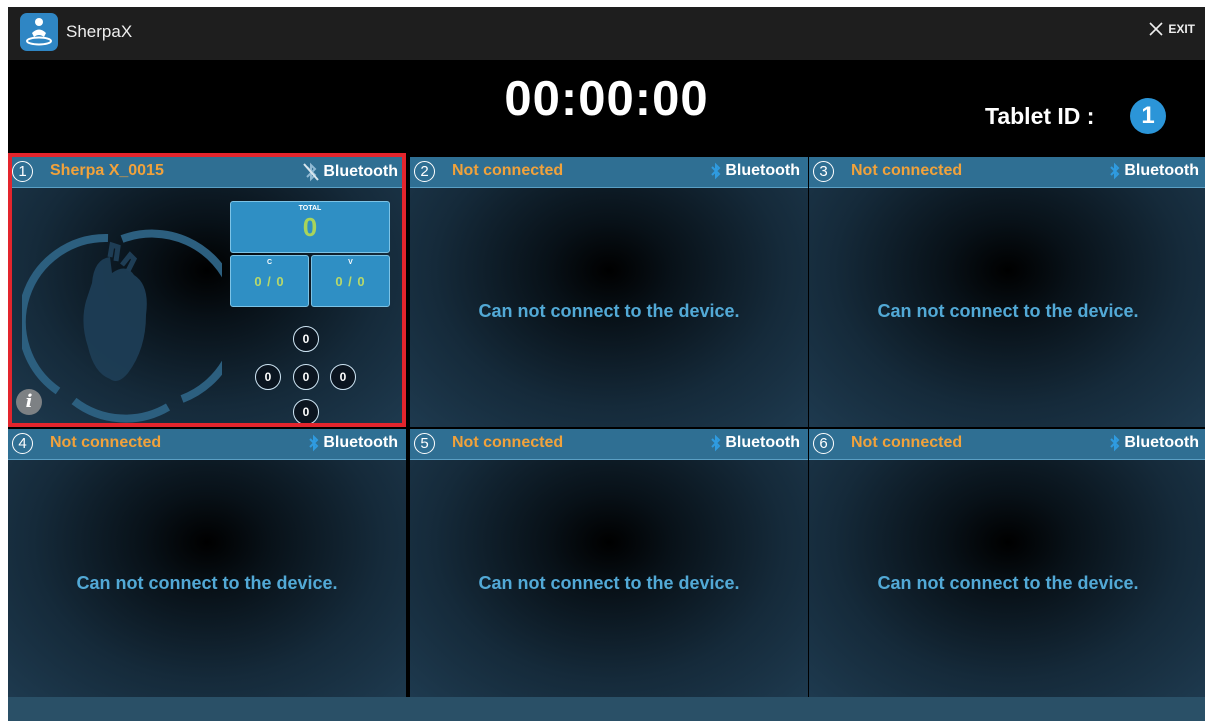 This screenshot has height=721, width=1205. Describe the element at coordinates (39, 32) in the screenshot. I see `cpr-person-icon` at that location.